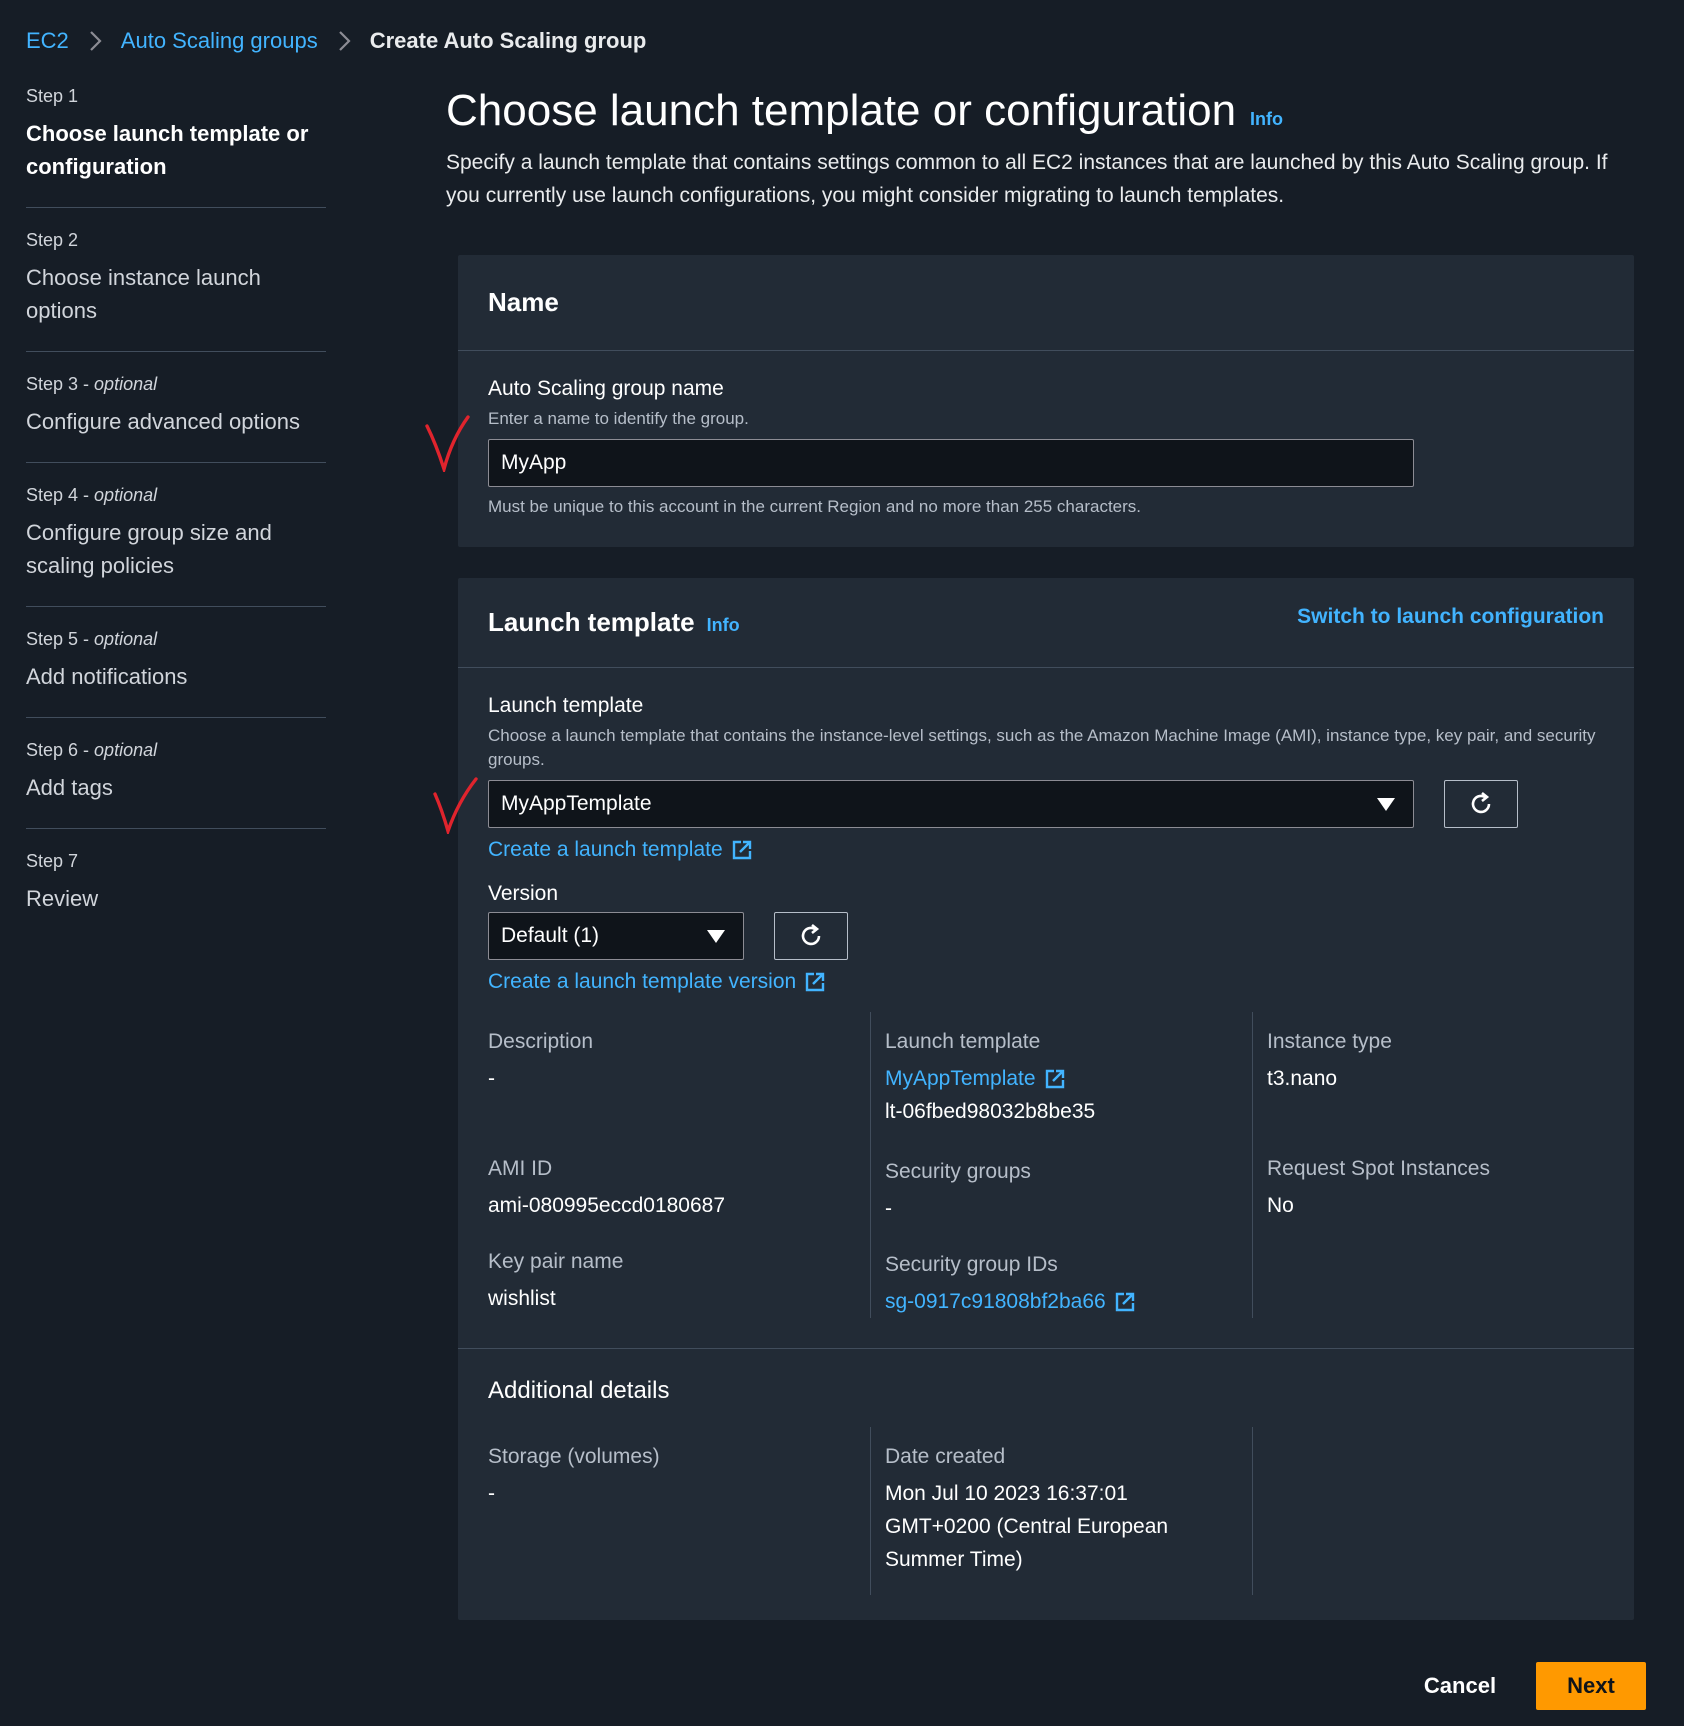  What do you see at coordinates (574, 1456) in the screenshot?
I see `storage-volumes-key: Storage (volumes)` at bounding box center [574, 1456].